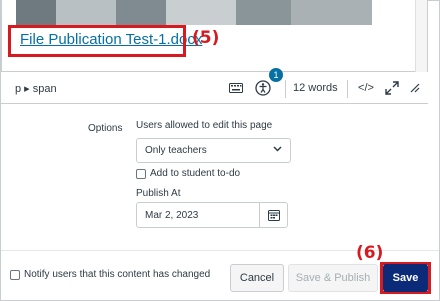  I want to click on save-and-publish-button: Save & Publish, so click(333, 278).